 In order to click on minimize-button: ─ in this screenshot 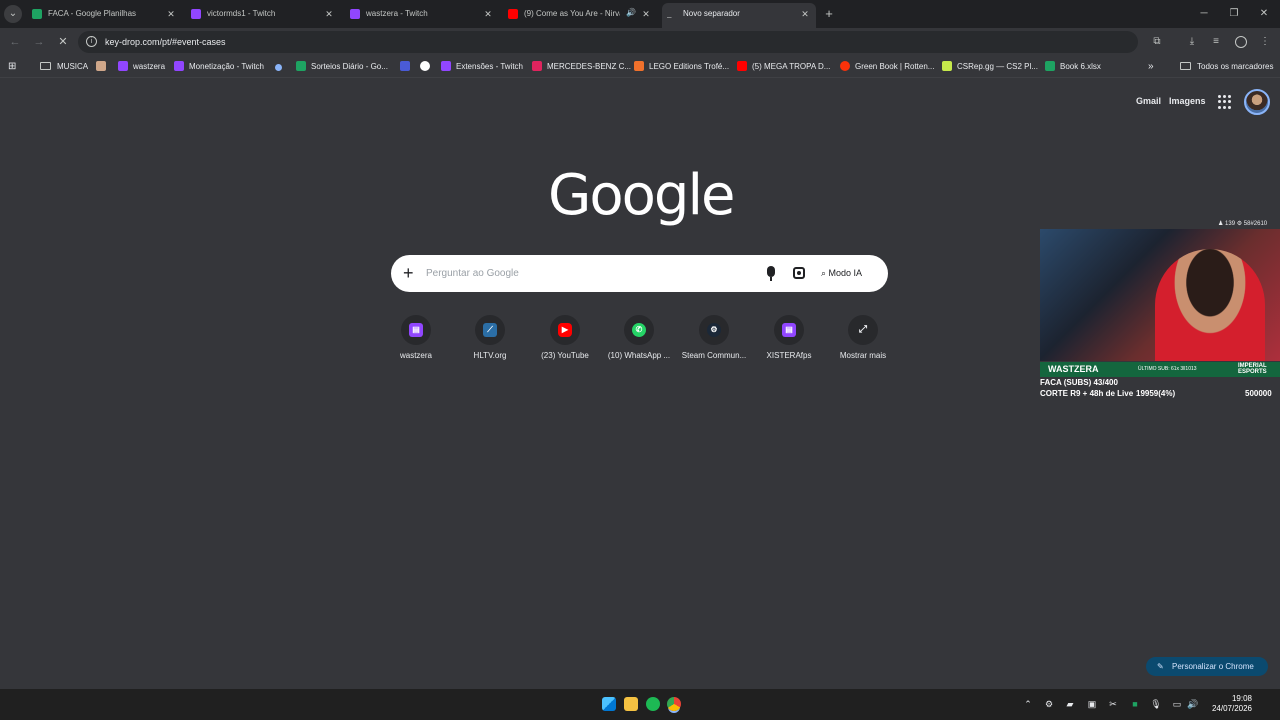, I will do `click(1204, 14)`.